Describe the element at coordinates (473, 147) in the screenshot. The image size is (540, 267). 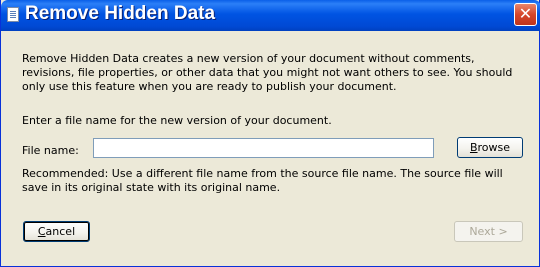
I see `browse-accel: B` at that location.